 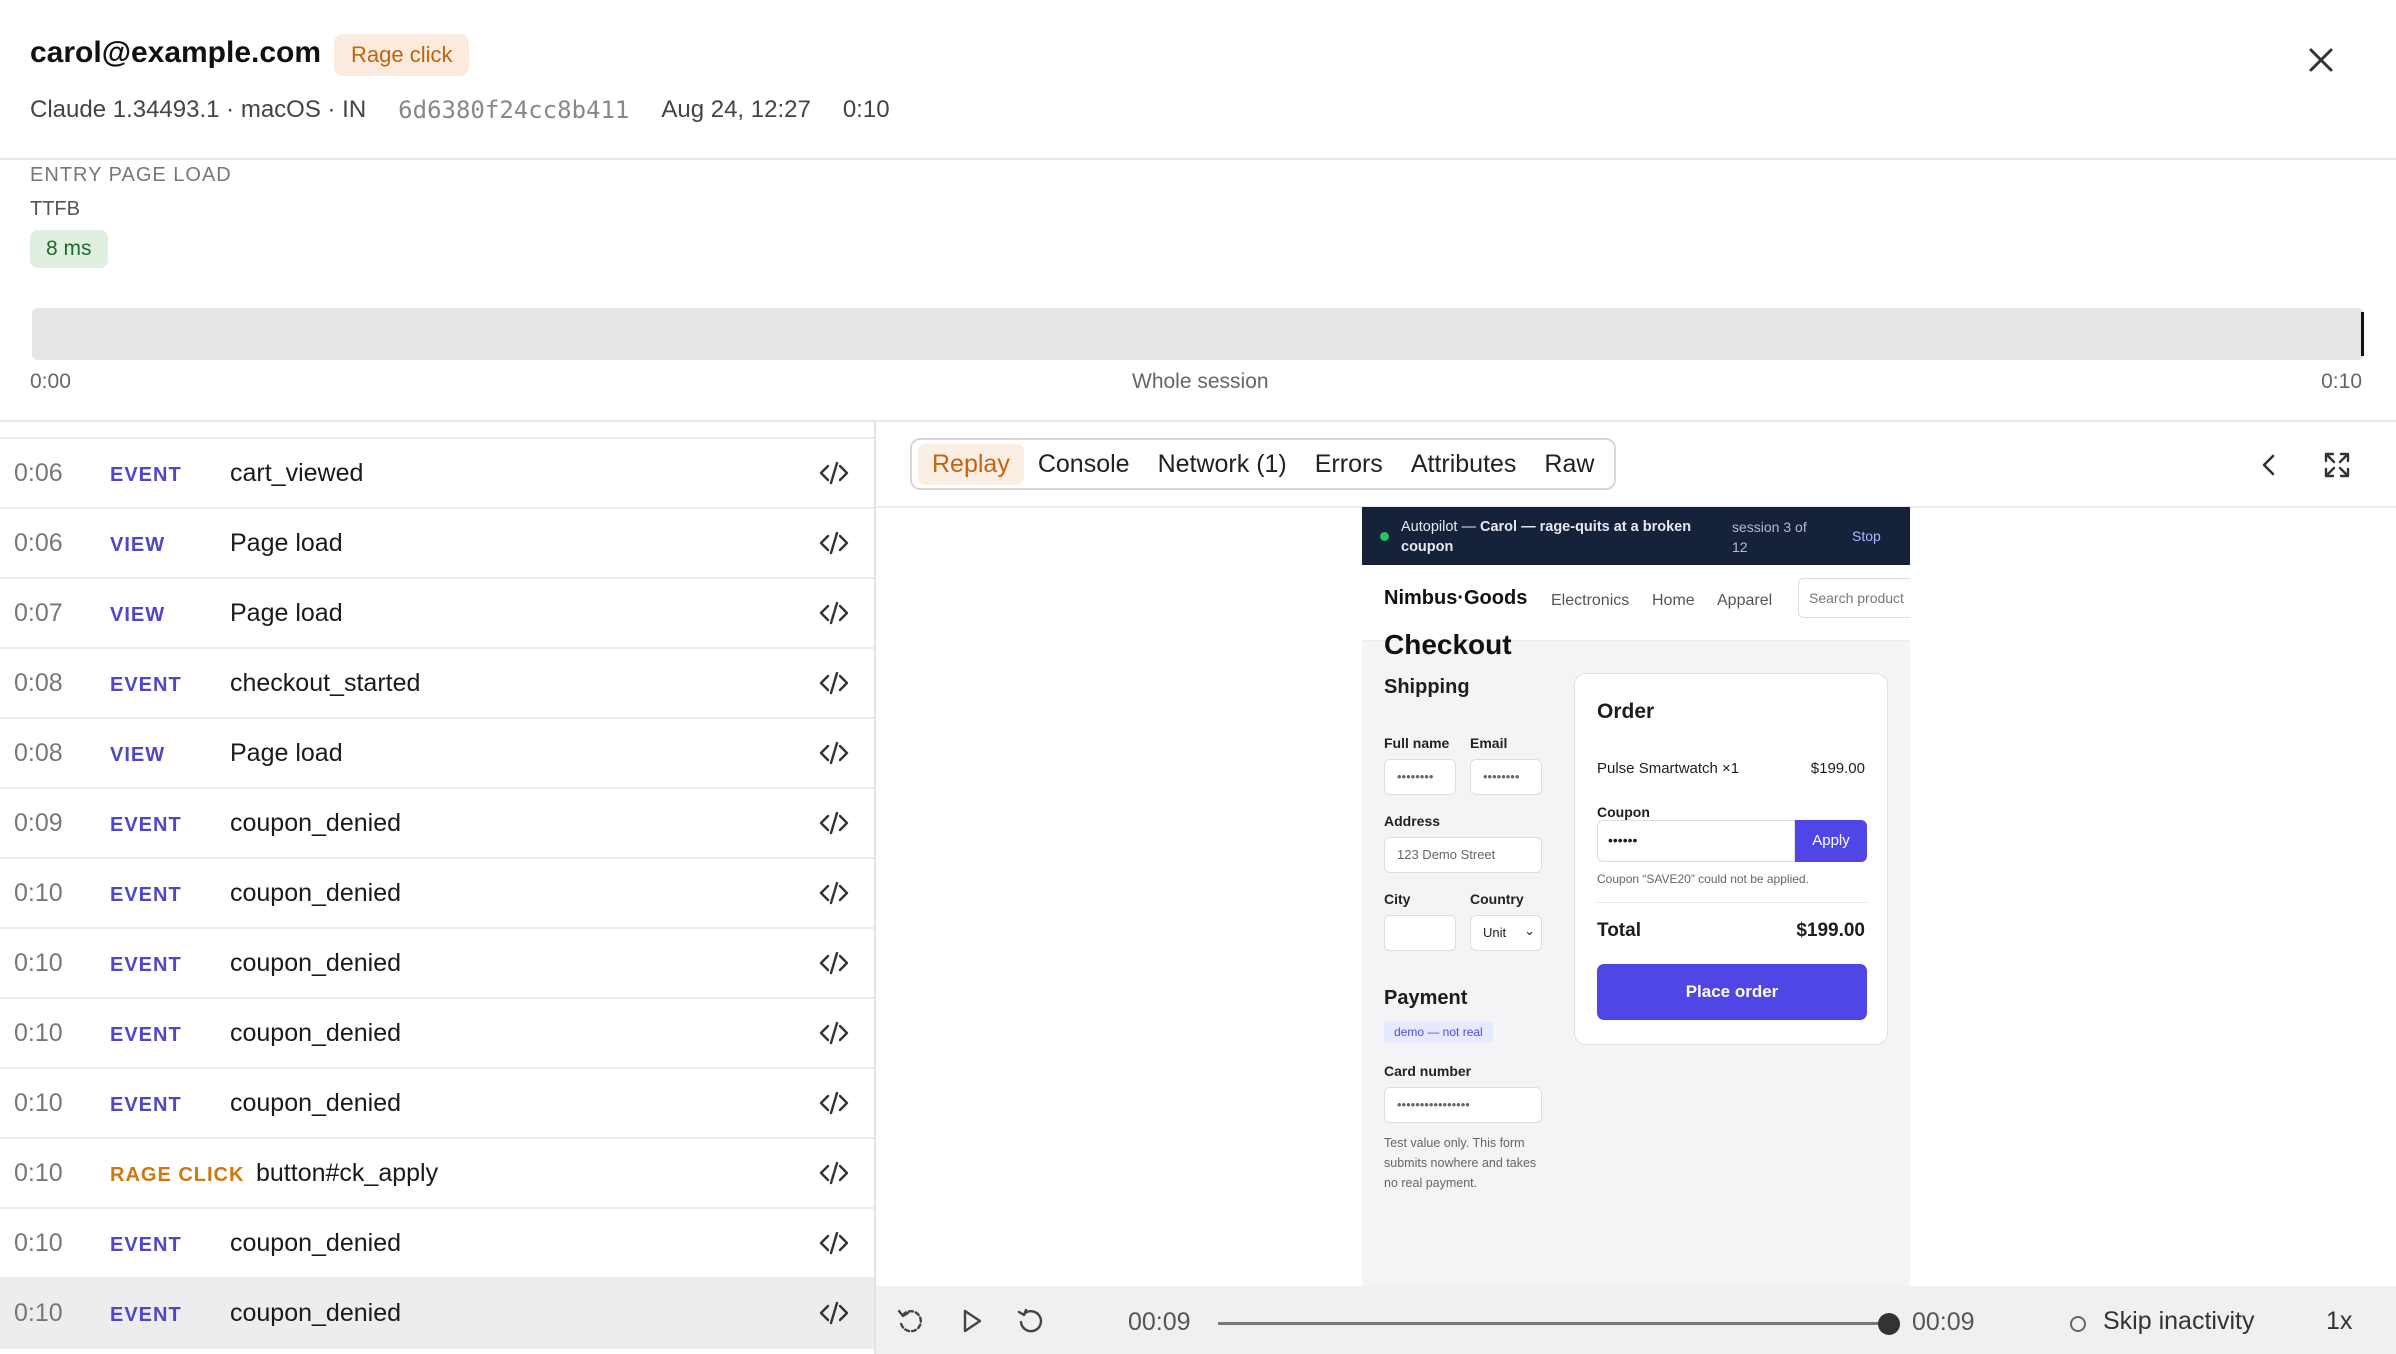 I want to click on tab-attributes: Attributes, so click(x=1464, y=464).